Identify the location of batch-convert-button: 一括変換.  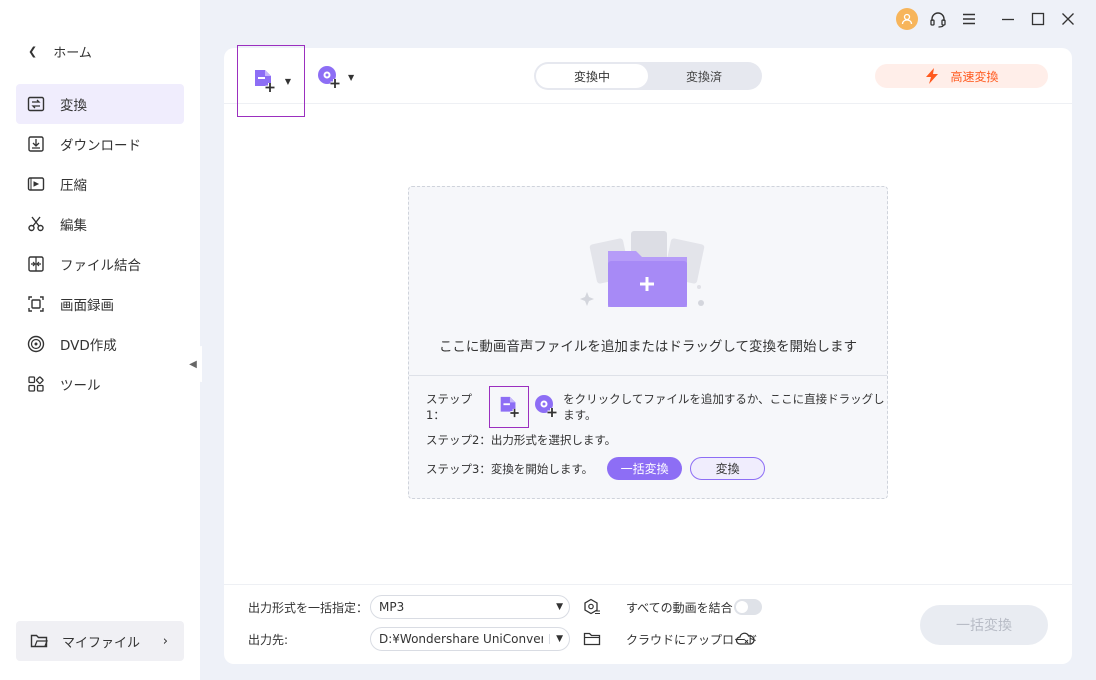
(984, 625).